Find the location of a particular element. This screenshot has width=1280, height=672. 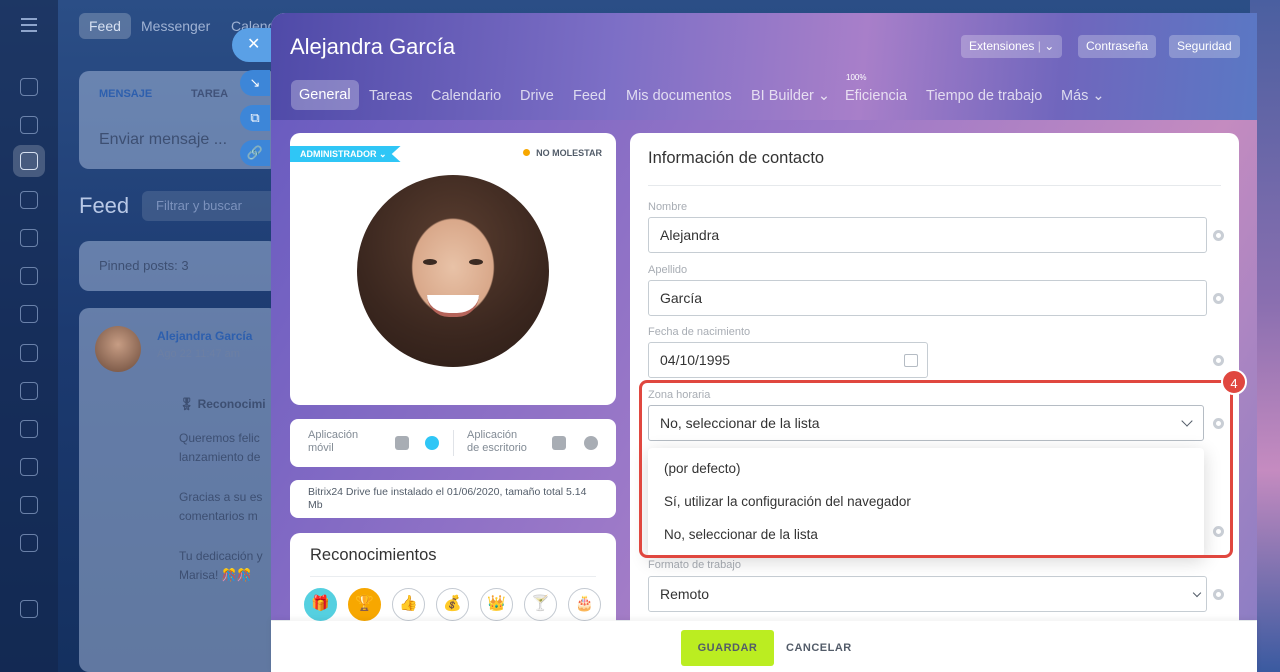

efficiency-percent: 100% is located at coordinates (856, 77).